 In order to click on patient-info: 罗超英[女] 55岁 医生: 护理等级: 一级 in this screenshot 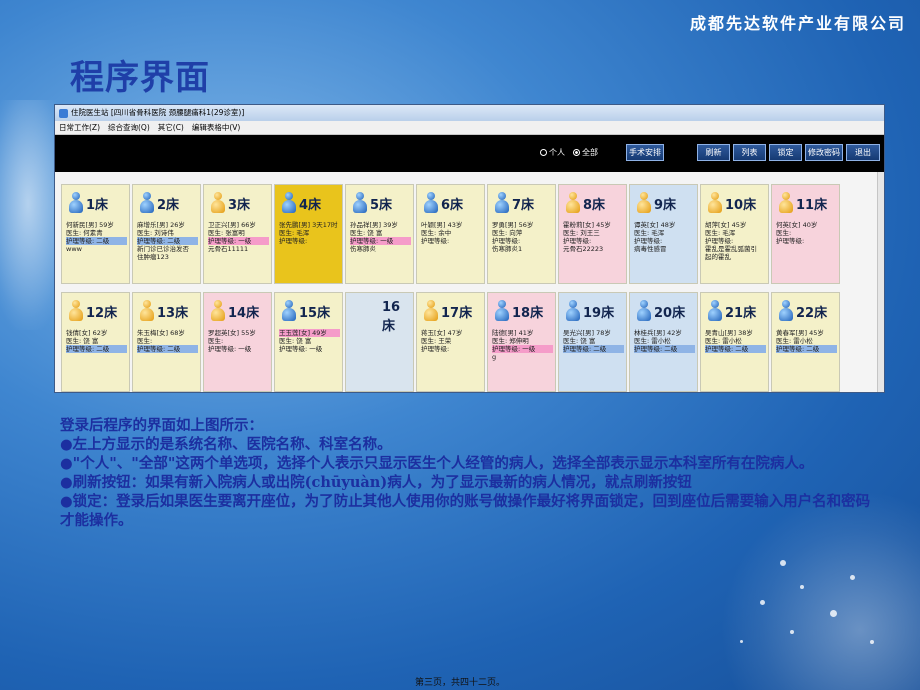, I will do `click(238, 341)`.